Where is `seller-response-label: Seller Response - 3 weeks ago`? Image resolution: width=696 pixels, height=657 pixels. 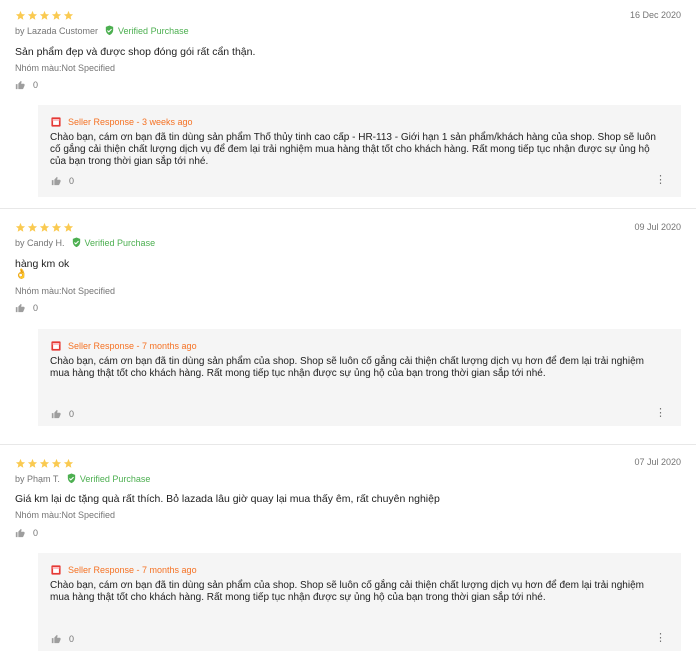 seller-response-label: Seller Response - 3 weeks ago is located at coordinates (130, 122).